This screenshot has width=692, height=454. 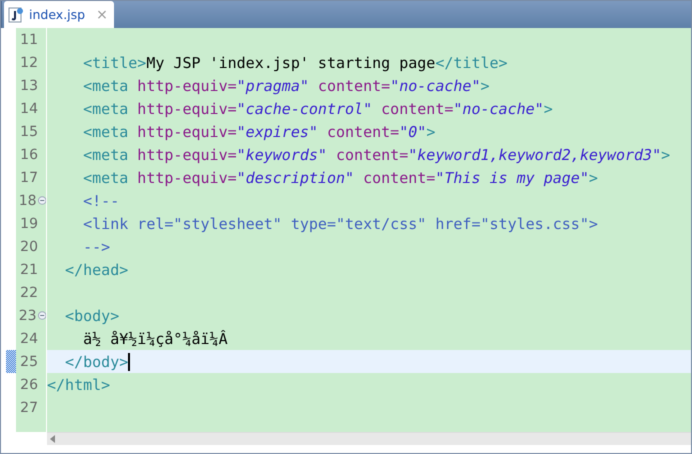 I want to click on line-number: 16, so click(x=28, y=154).